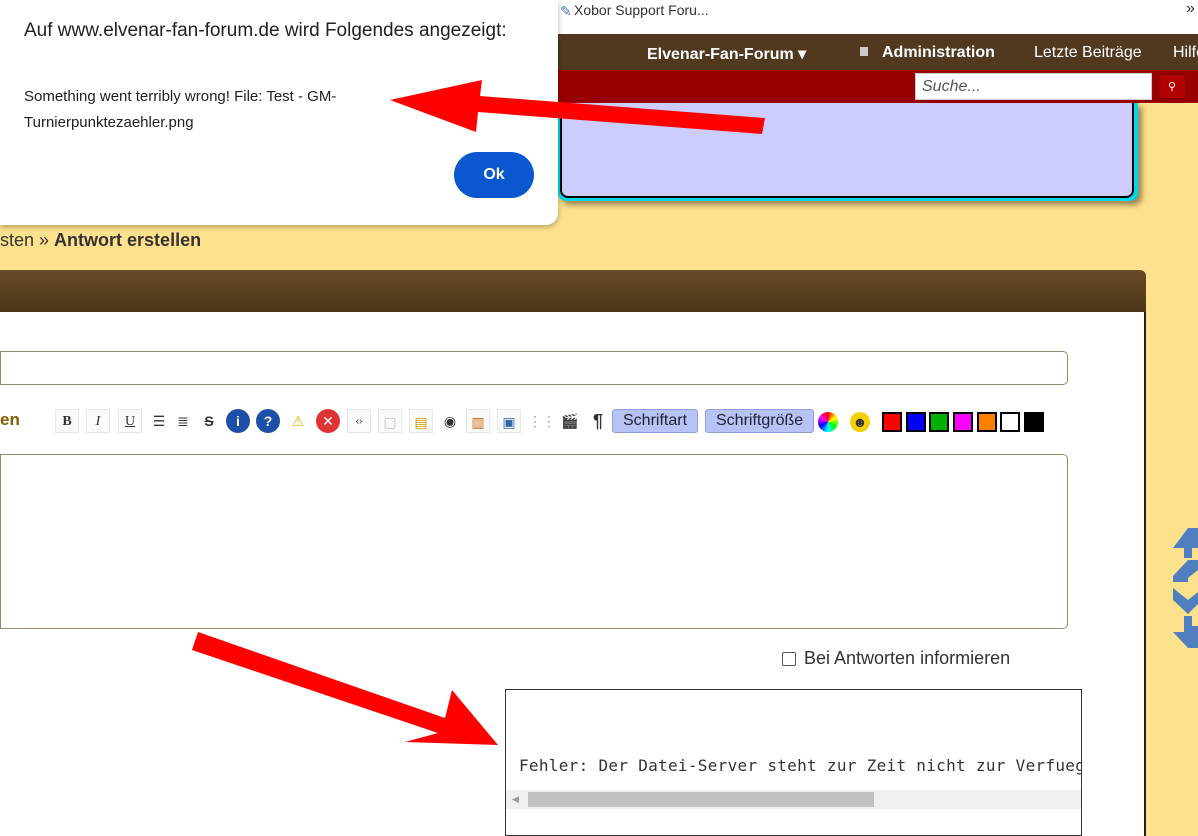  I want to click on spoiler-icon: ▤, so click(421, 421).